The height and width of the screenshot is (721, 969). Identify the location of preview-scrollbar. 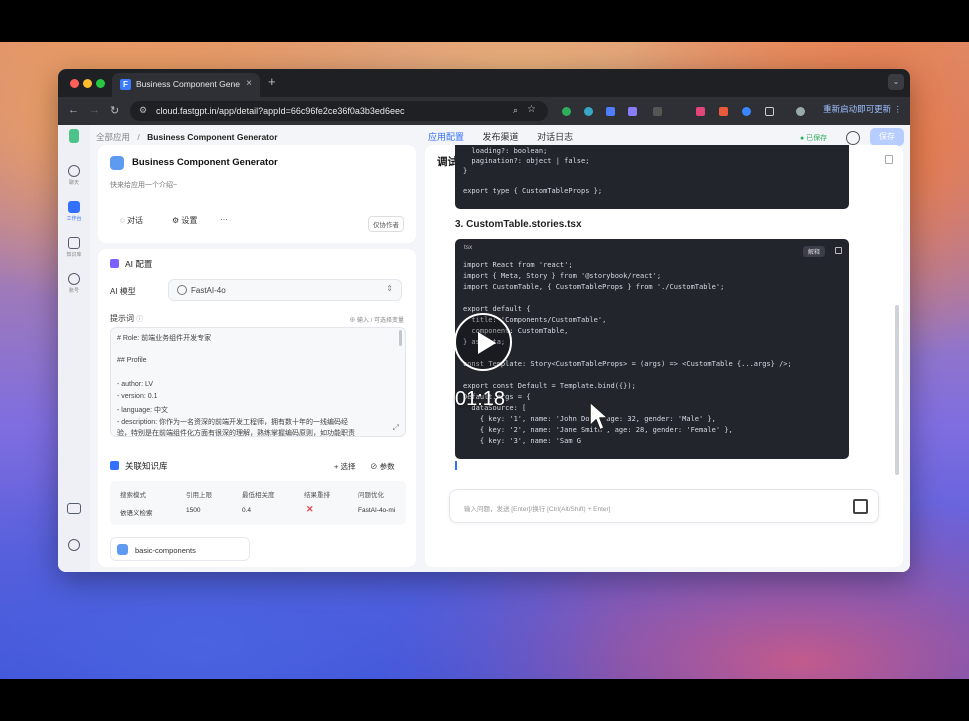
(897, 390).